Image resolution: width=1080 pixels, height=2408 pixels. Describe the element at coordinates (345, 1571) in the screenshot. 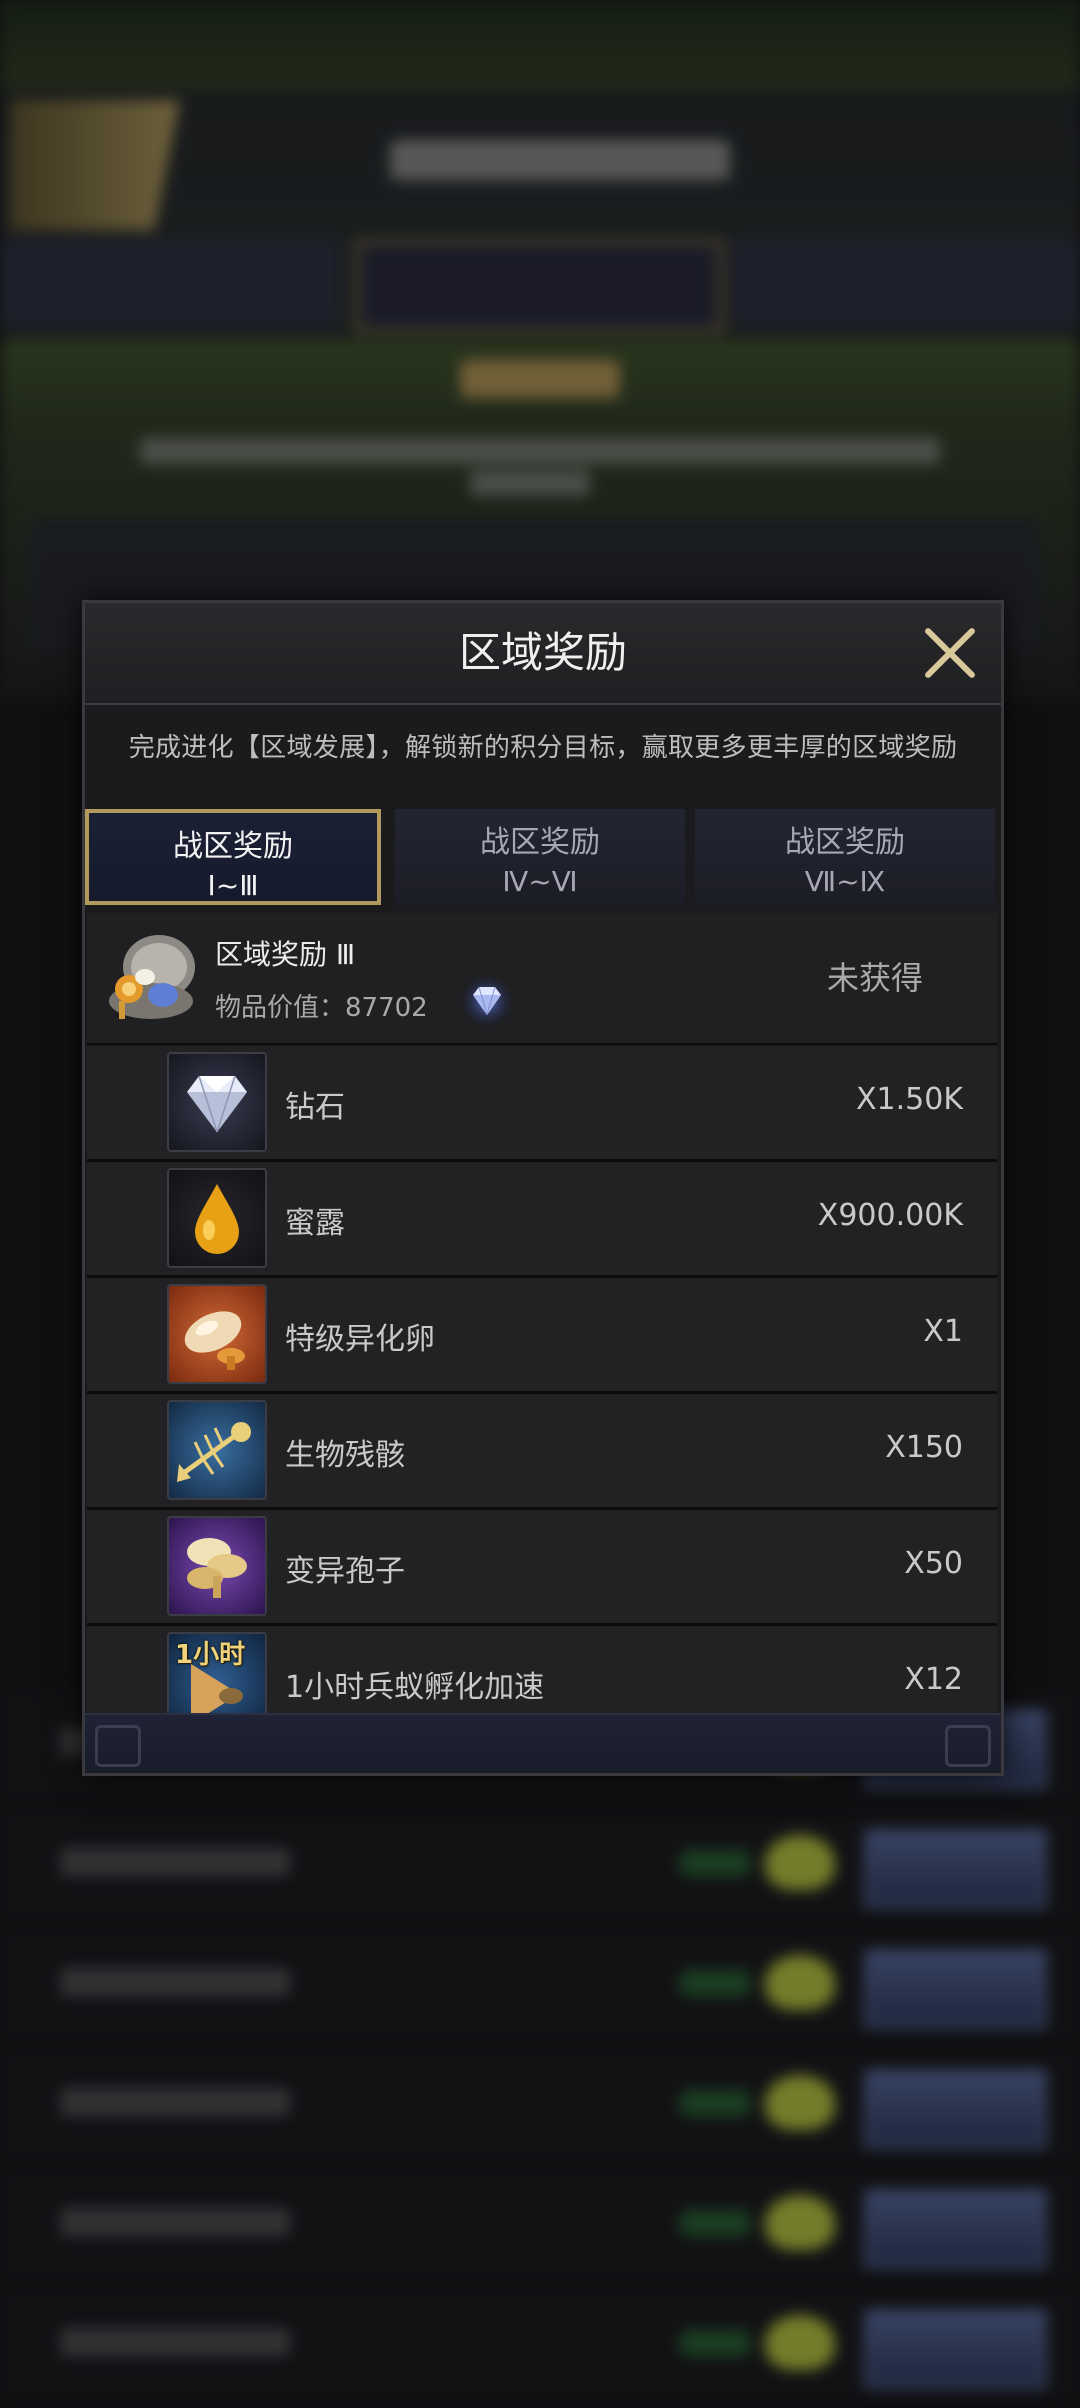

I see `item-name: 变异孢子` at that location.